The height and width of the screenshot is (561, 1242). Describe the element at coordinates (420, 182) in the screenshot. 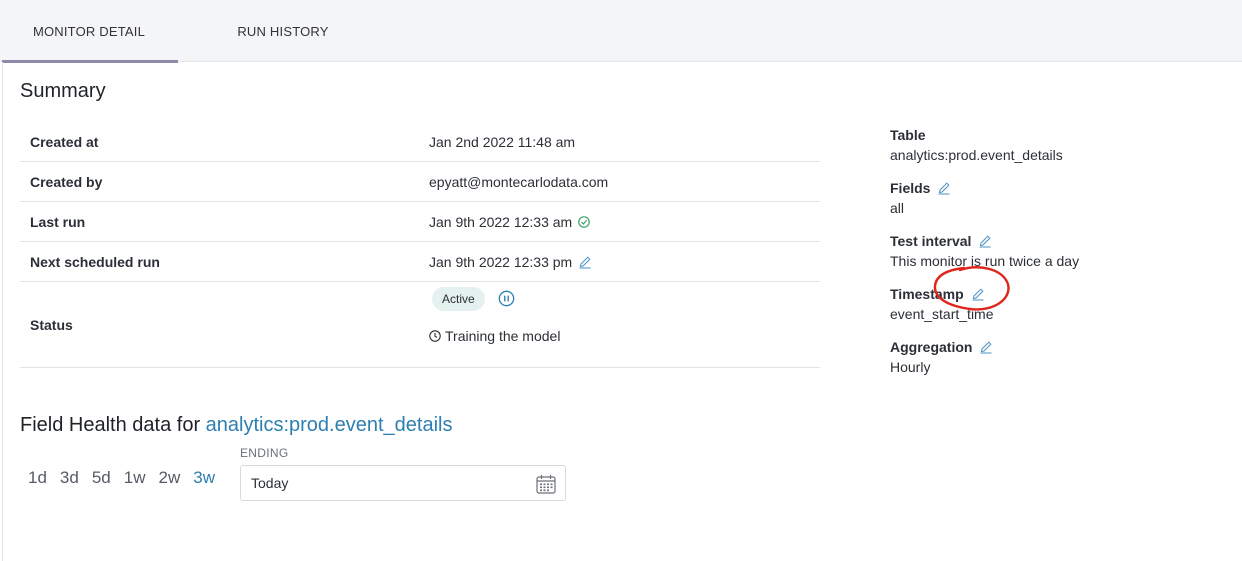

I see `row-created-by: Created by epyatt@montecarlodata.com` at that location.